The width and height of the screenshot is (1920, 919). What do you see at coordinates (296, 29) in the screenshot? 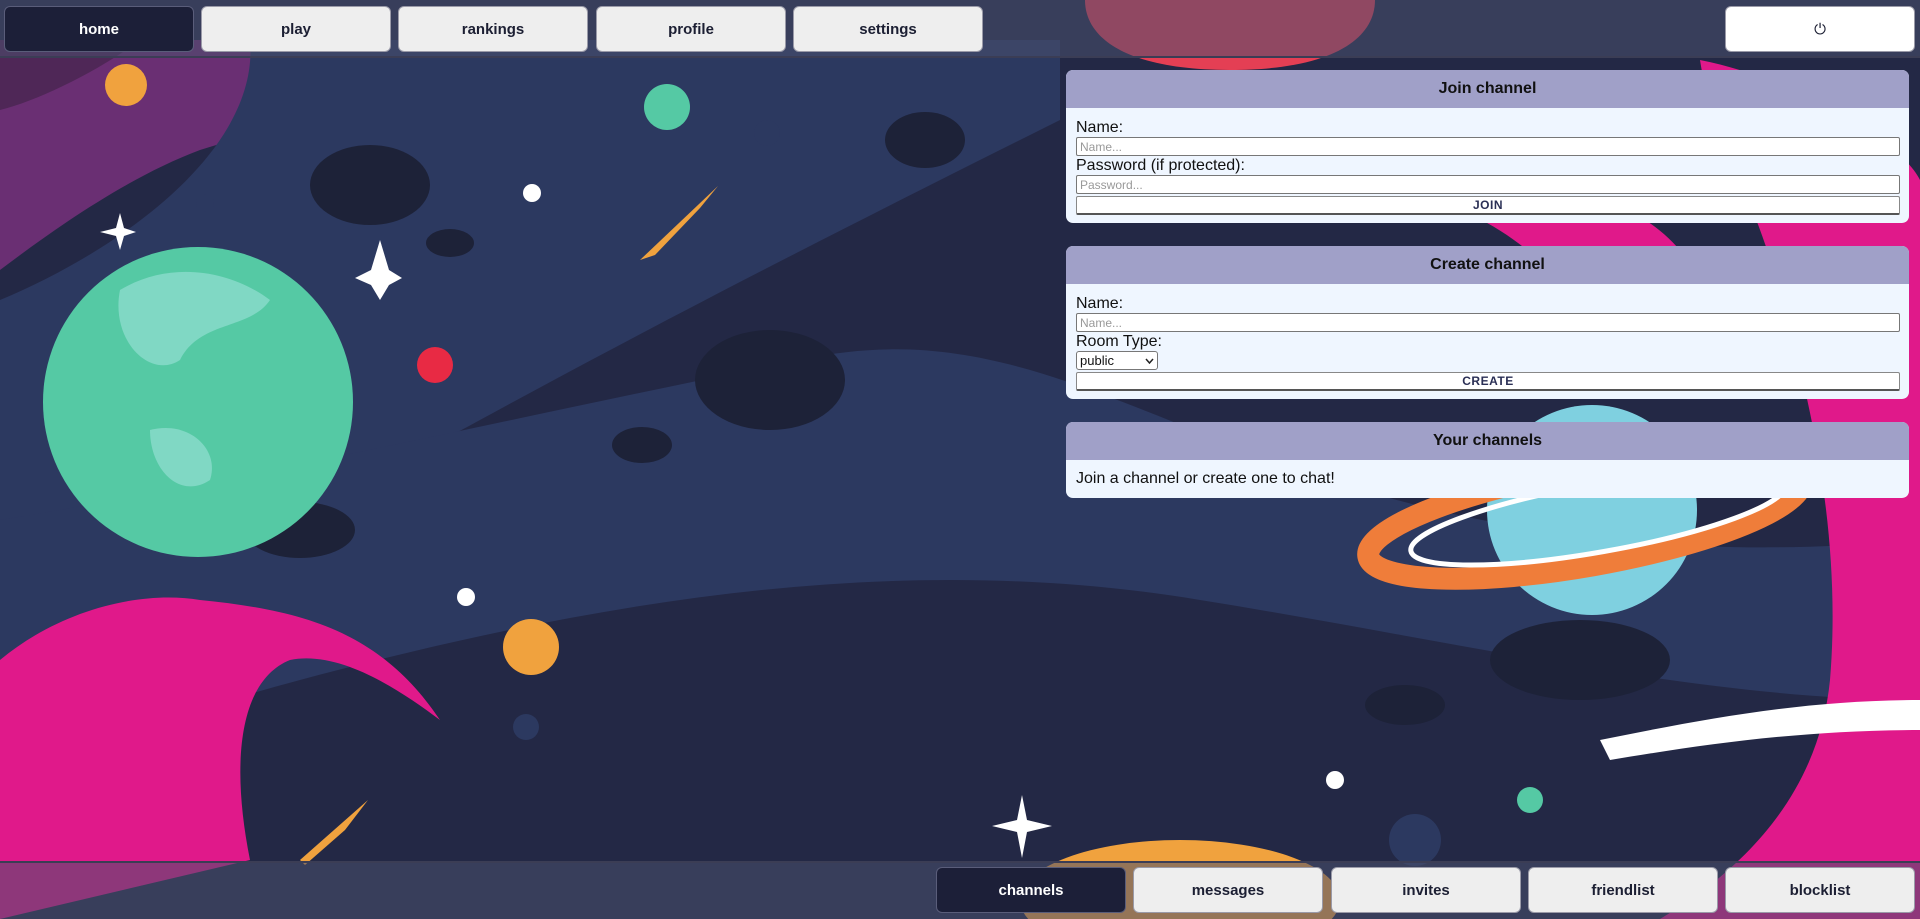
I see `nav-play-button: play` at bounding box center [296, 29].